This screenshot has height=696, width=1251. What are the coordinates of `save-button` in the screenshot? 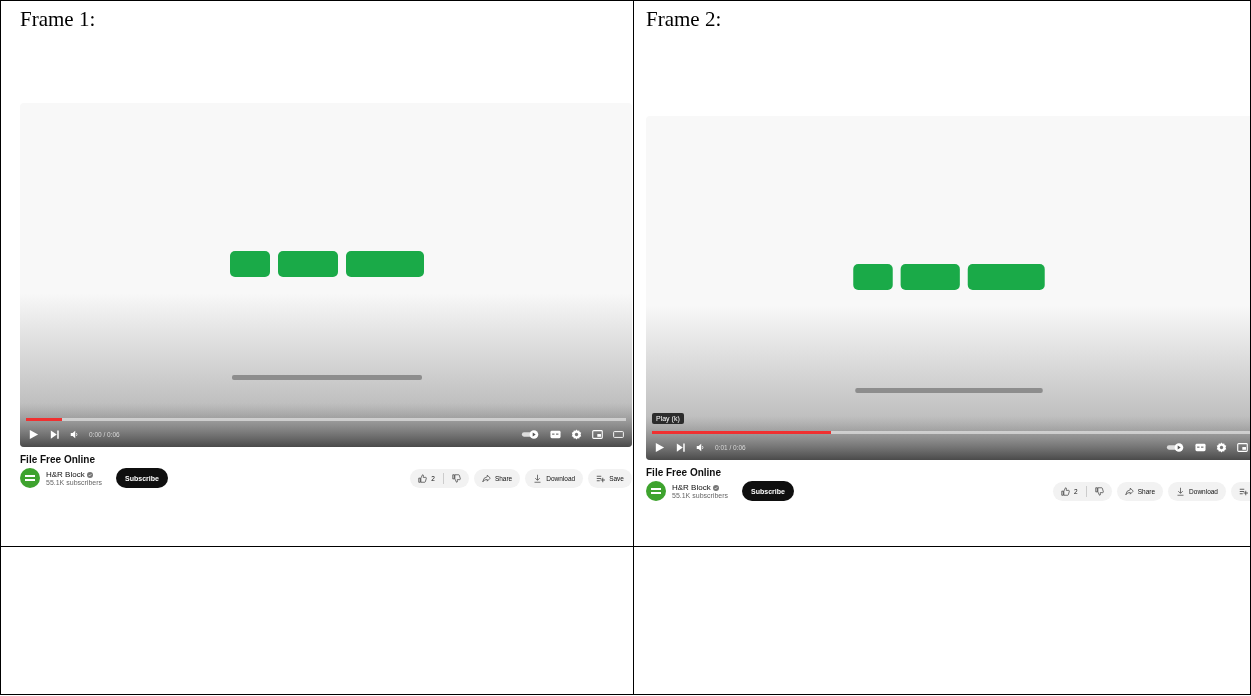 It's located at (1240, 491).